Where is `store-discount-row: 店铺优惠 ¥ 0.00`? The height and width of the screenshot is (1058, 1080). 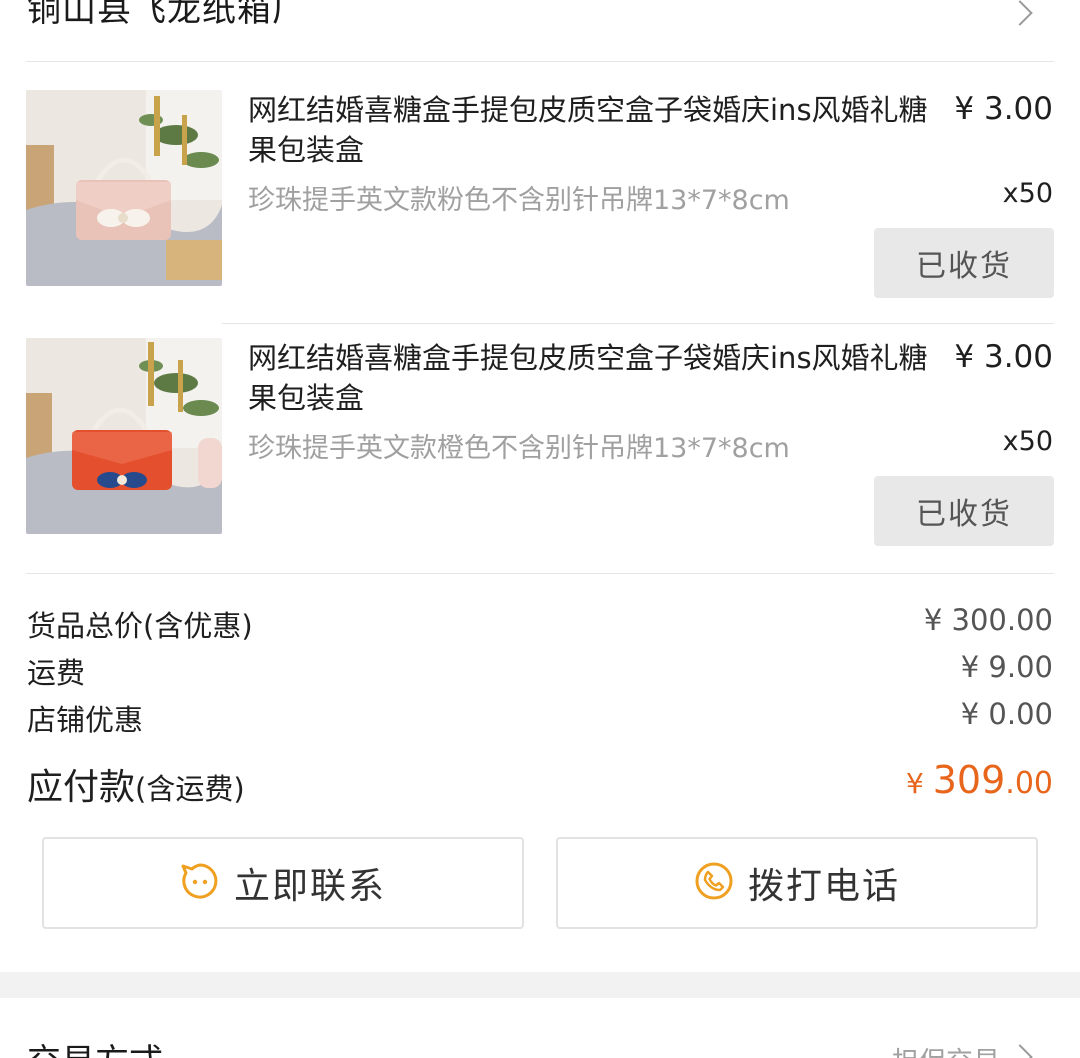 store-discount-row: 店铺优惠 ¥ 0.00 is located at coordinates (540, 717).